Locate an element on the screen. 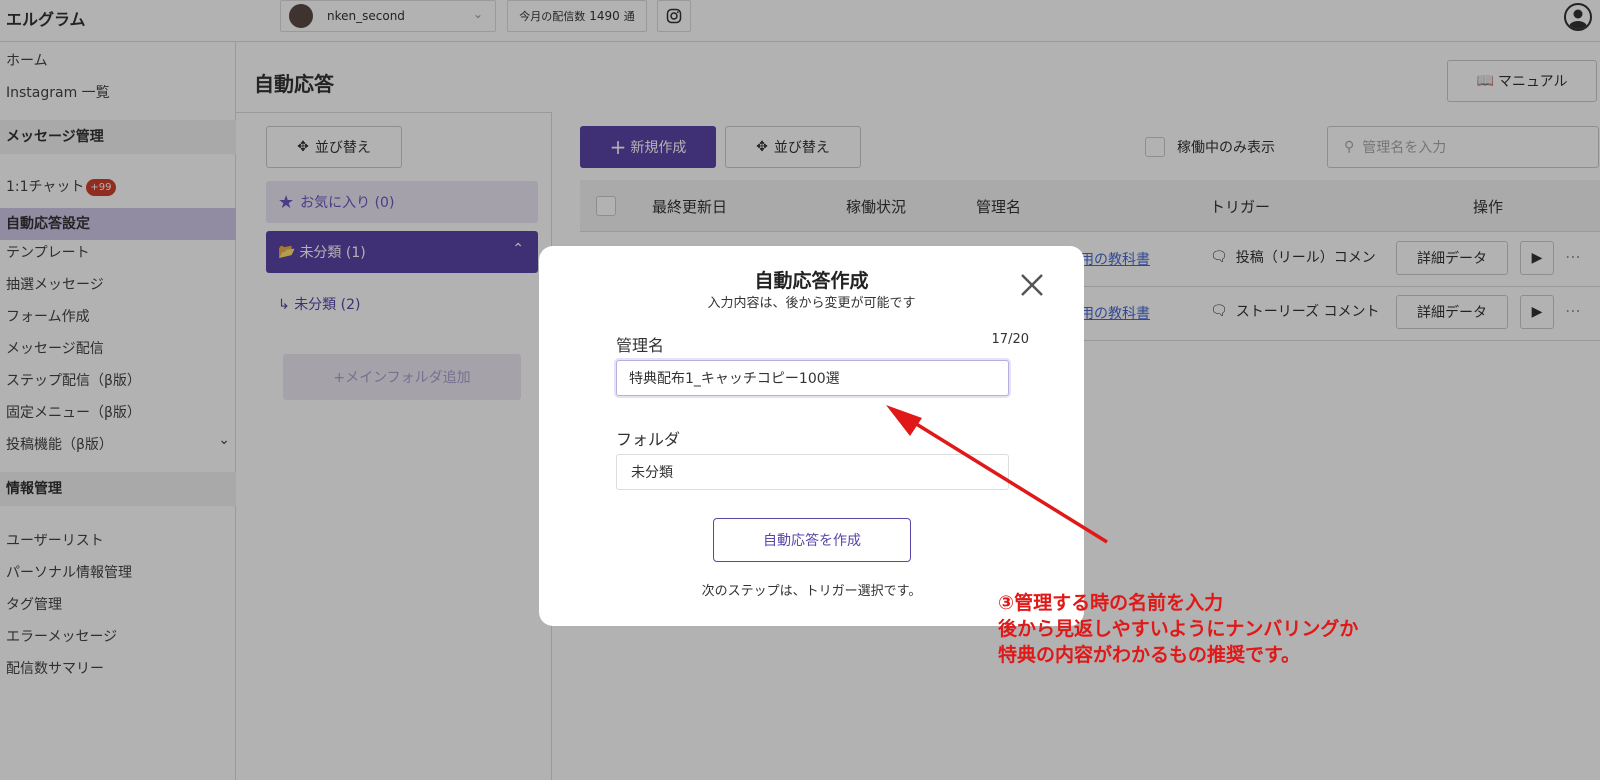  annotation-line-3: 特典の内容がわかるもの推奨です。 is located at coordinates (1149, 655).